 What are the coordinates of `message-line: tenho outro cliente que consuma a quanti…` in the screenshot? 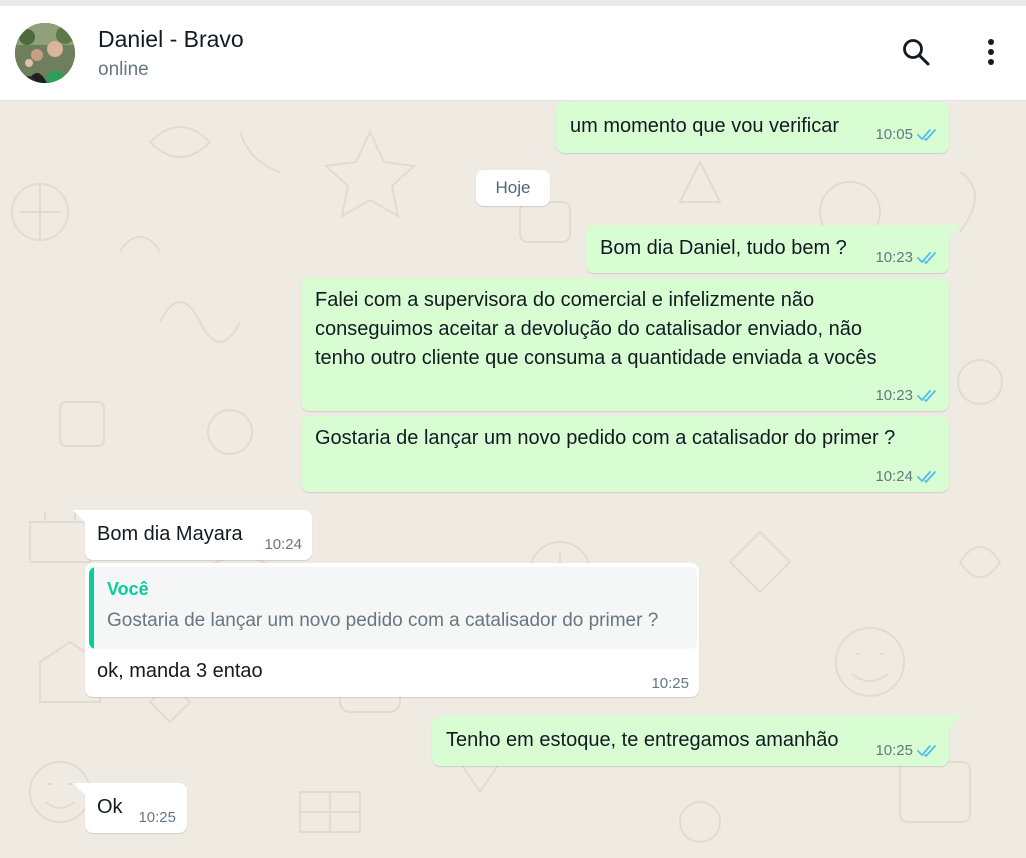 It's located at (596, 358).